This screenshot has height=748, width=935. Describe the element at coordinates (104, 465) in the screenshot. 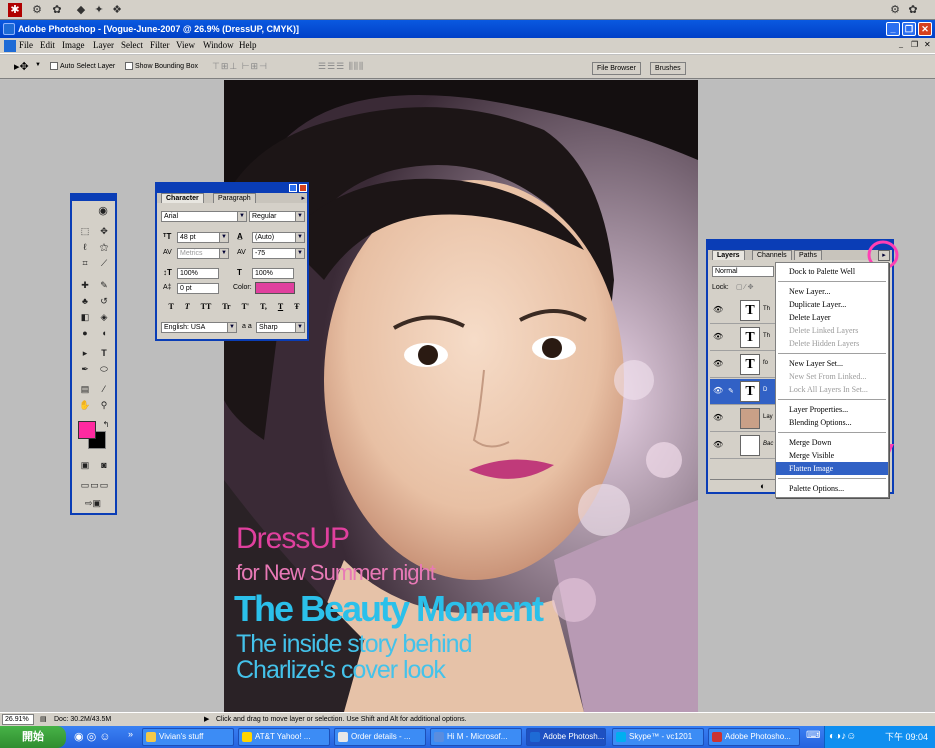

I see `quick-mask-icon: ◙` at that location.